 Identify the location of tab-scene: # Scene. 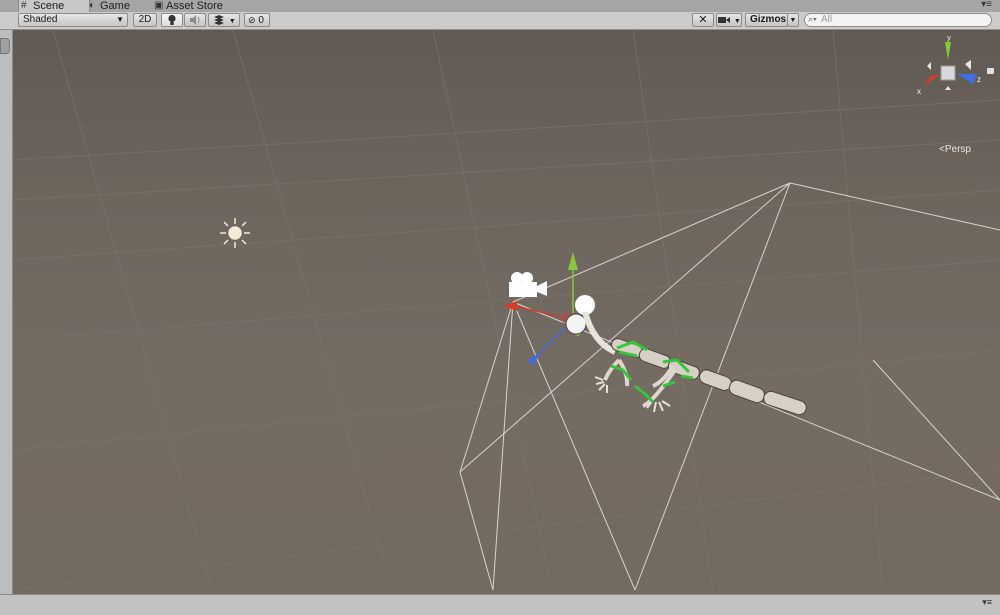
(54, 6).